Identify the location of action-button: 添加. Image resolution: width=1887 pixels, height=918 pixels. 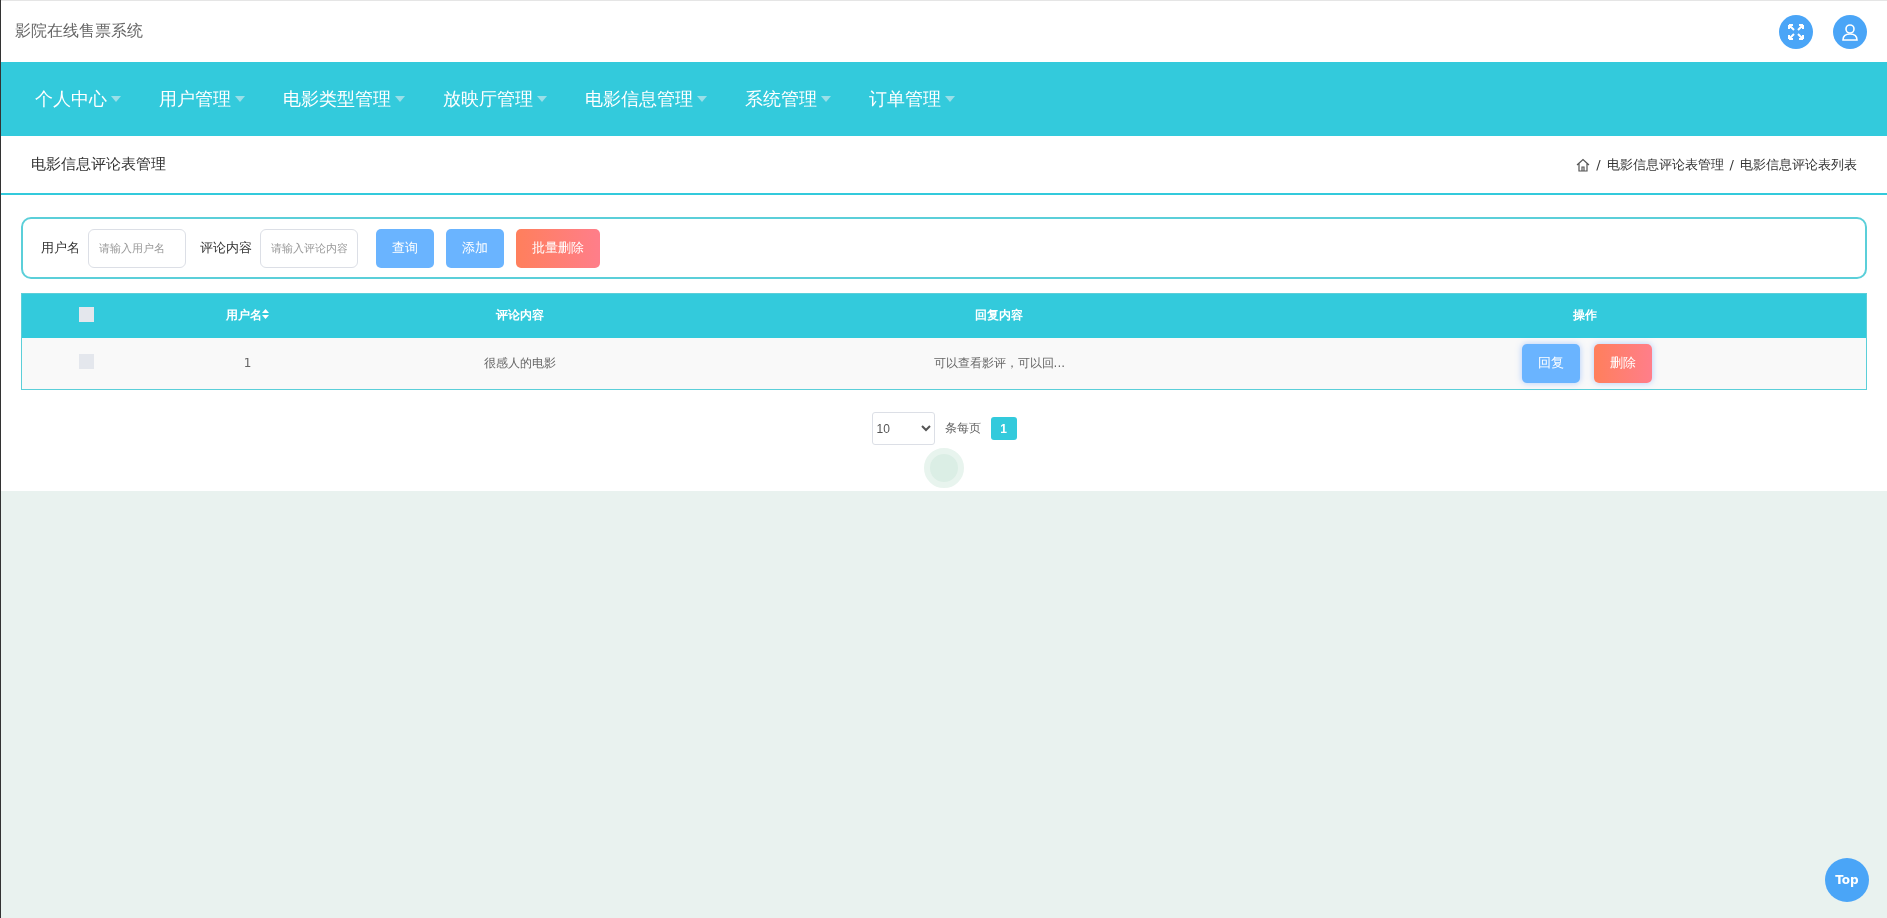
(475, 248).